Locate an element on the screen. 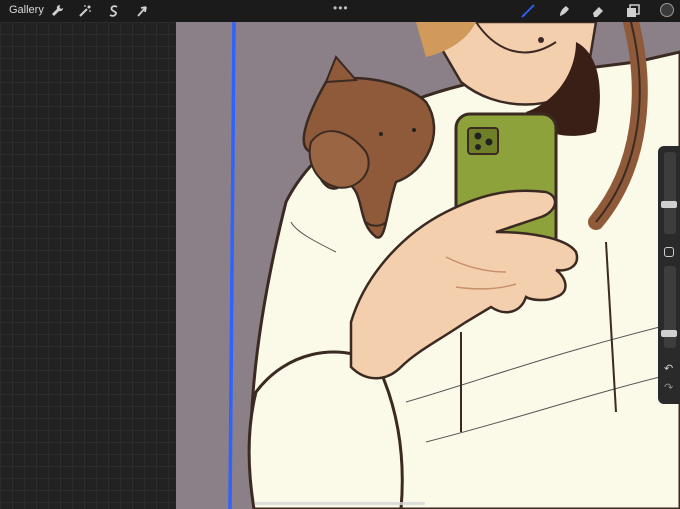 Image resolution: width=680 pixels, height=509 pixels. smudge-icon is located at coordinates (564, 11).